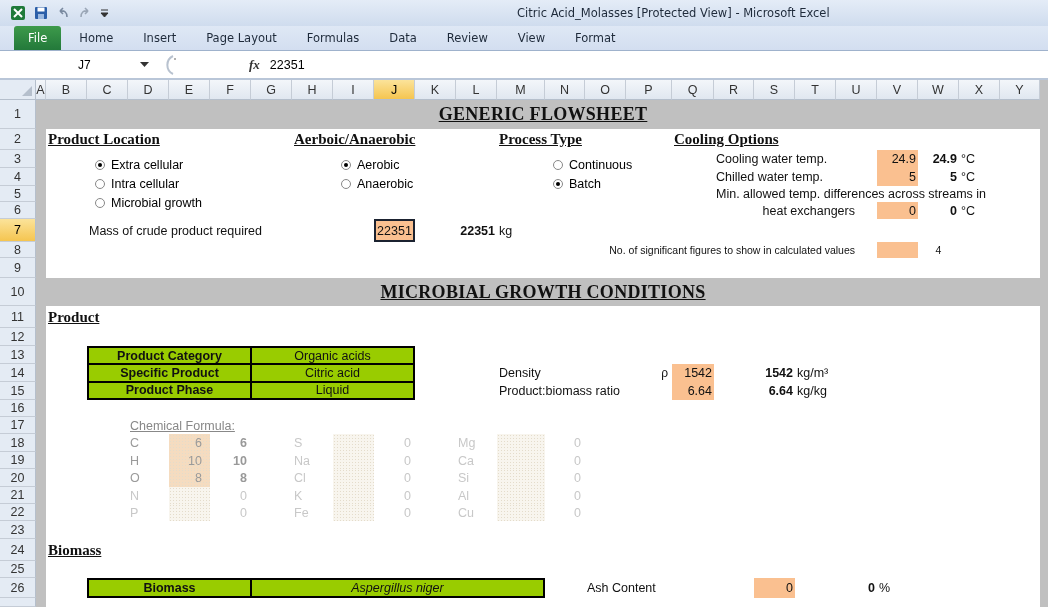 Image resolution: width=1048 pixels, height=607 pixels. I want to click on row-header: 20, so click(18, 478).